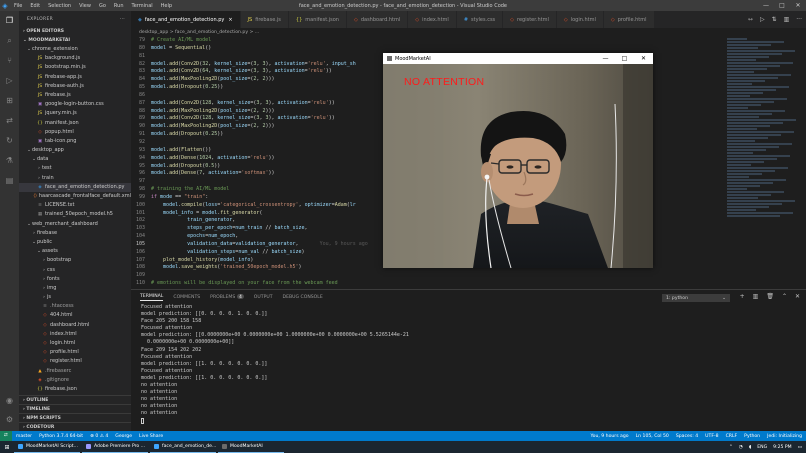 Image resolution: width=806 pixels, height=453 pixels. Describe the element at coordinates (75, 58) in the screenshot. I see `file-item: JS background.js` at that location.